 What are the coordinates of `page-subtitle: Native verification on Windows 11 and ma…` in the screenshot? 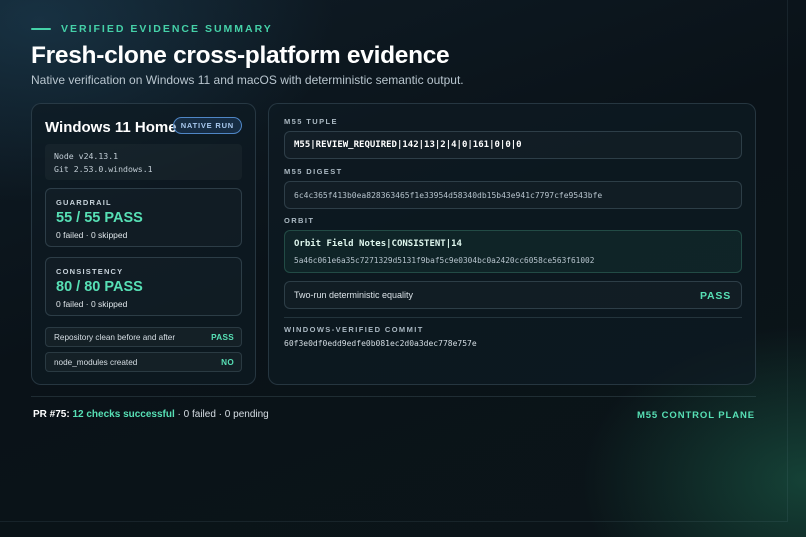 It's located at (247, 80).